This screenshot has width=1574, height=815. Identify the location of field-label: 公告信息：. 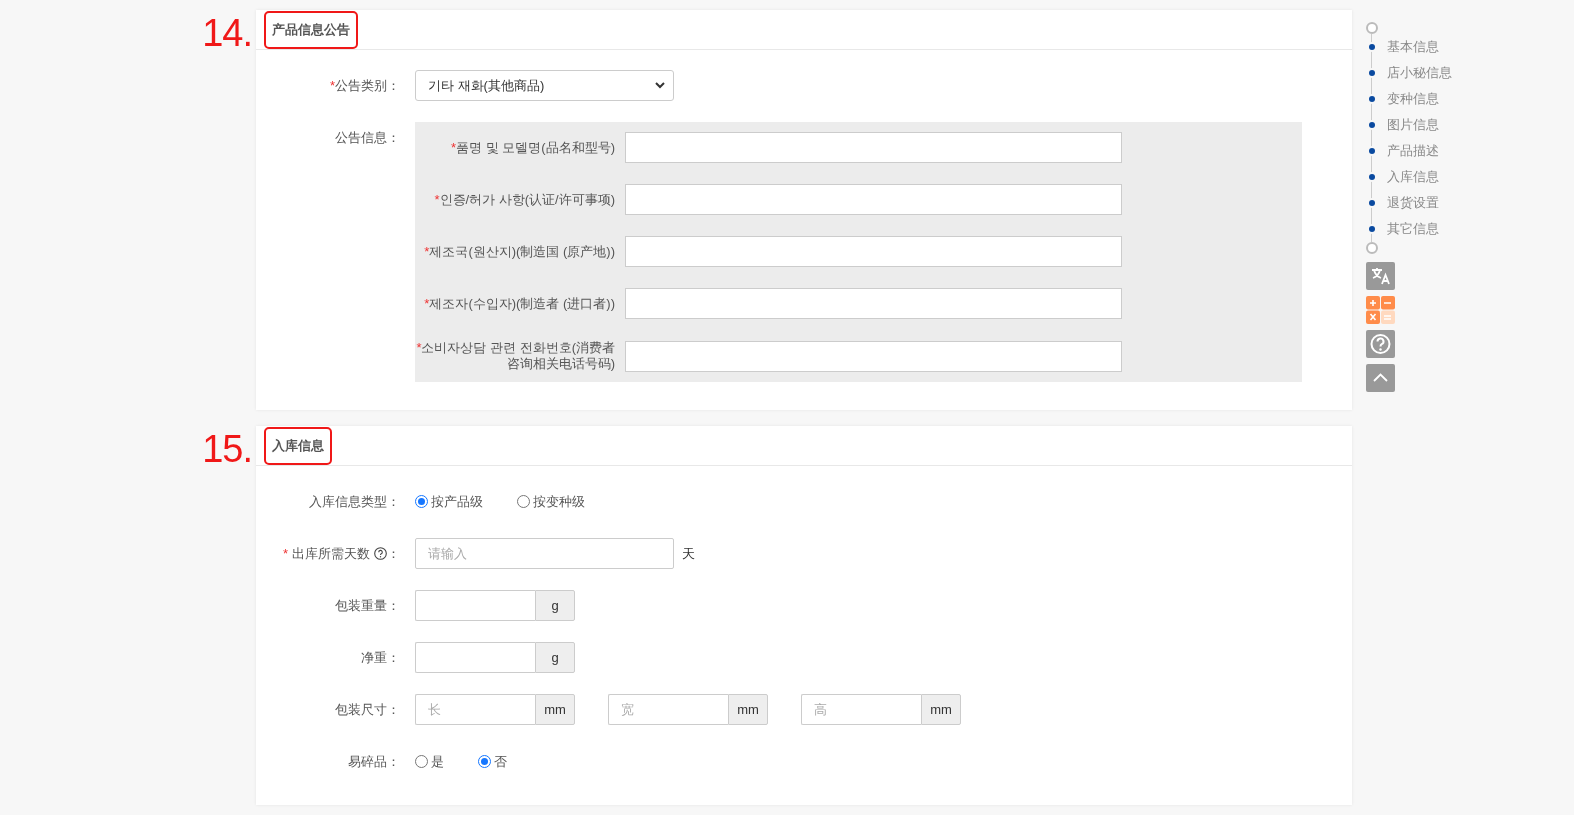
(367, 138).